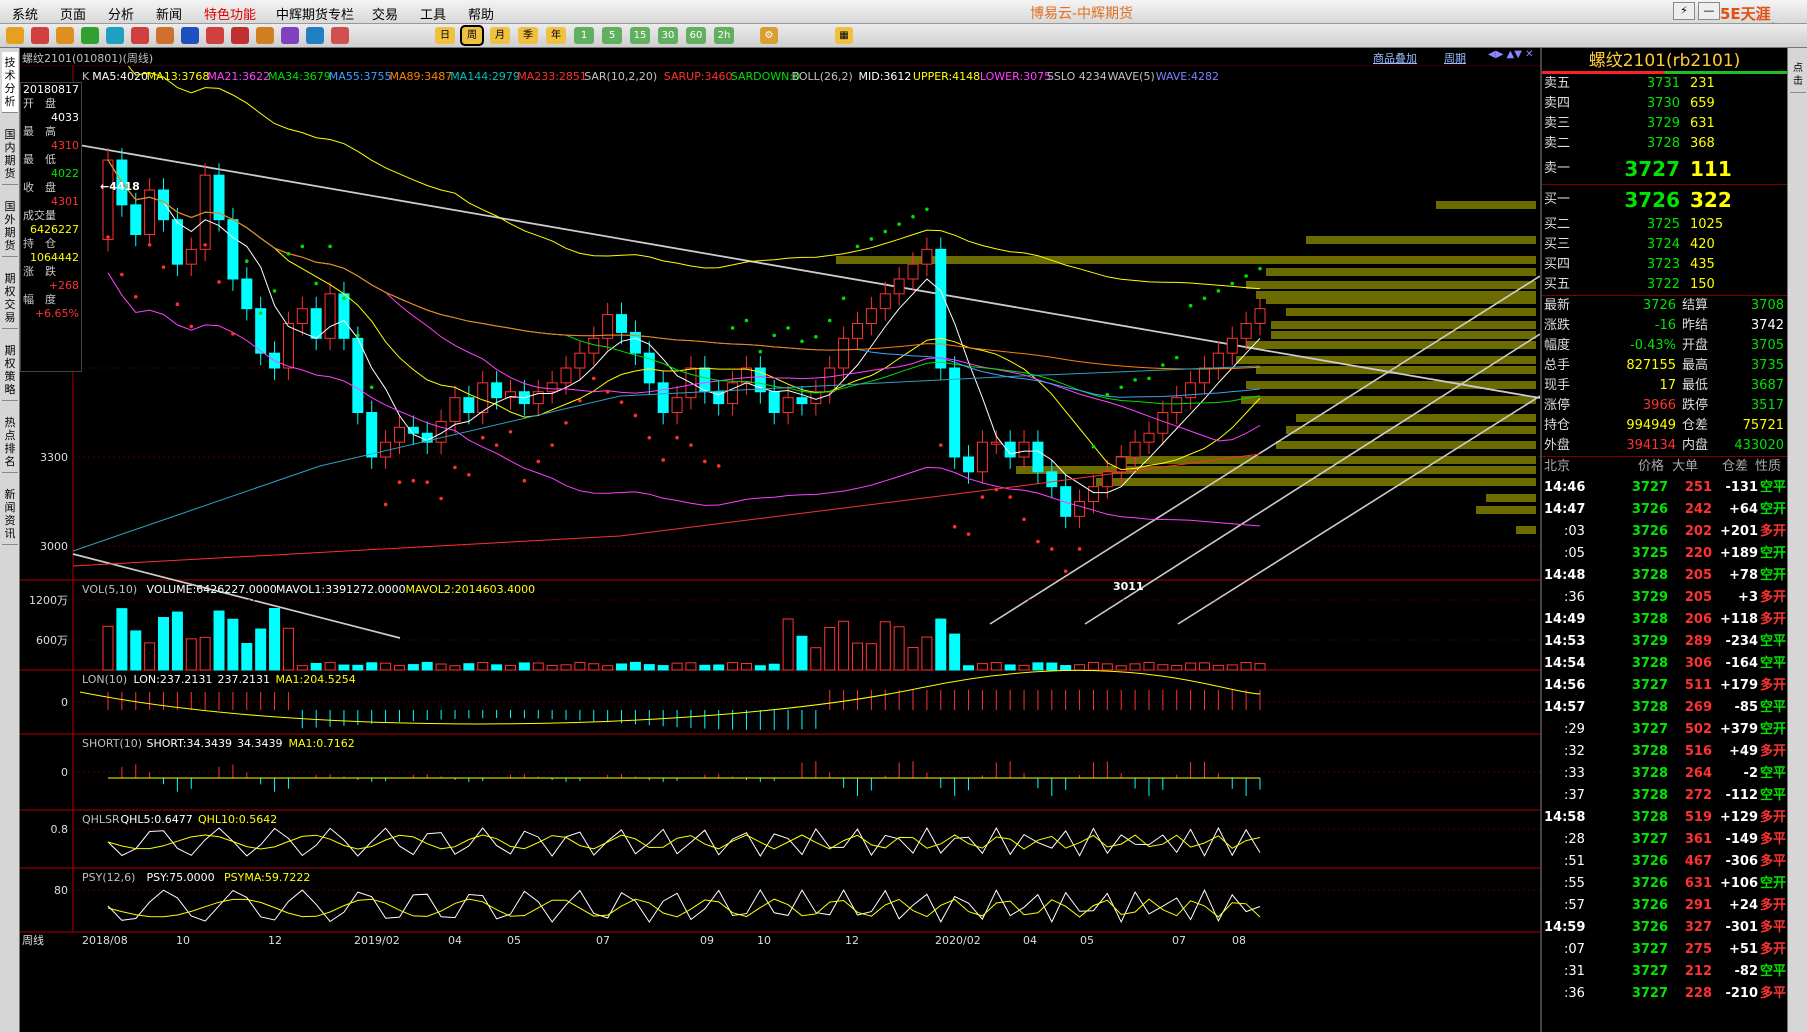  Describe the element at coordinates (1664, 144) in the screenshot. I see `ask-row: 卖二3728368` at that location.